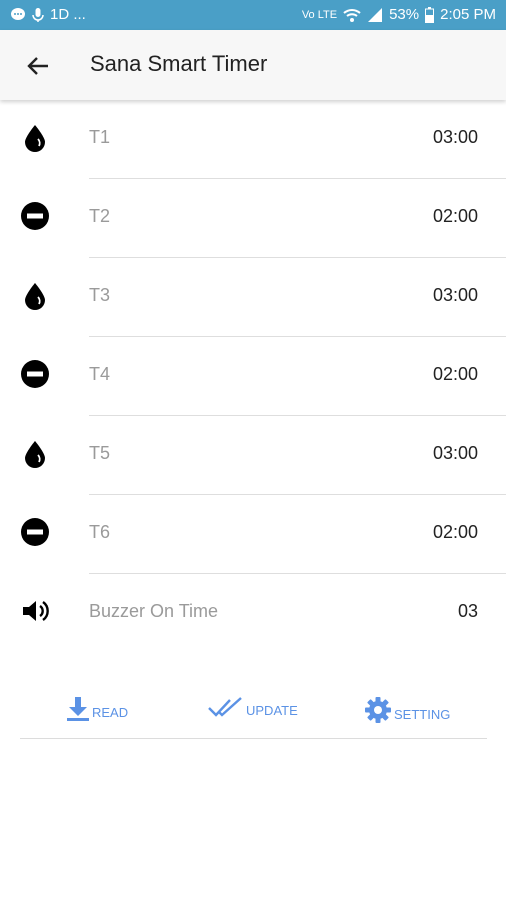  I want to click on speaker-icon, so click(36, 611).